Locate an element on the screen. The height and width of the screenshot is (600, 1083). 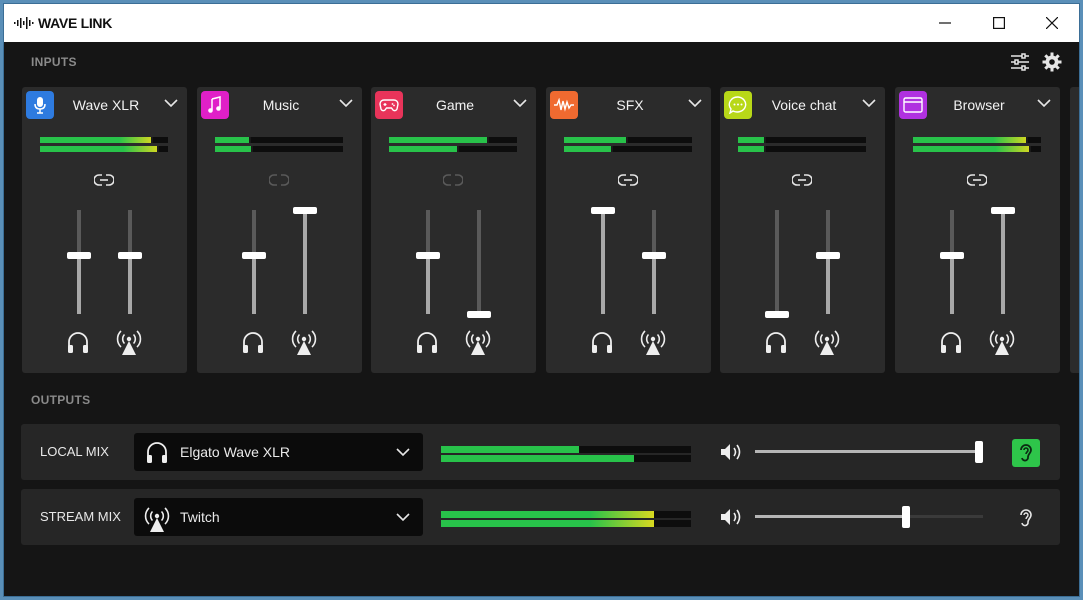
mixer-settings-icon is located at coordinates (1020, 62).